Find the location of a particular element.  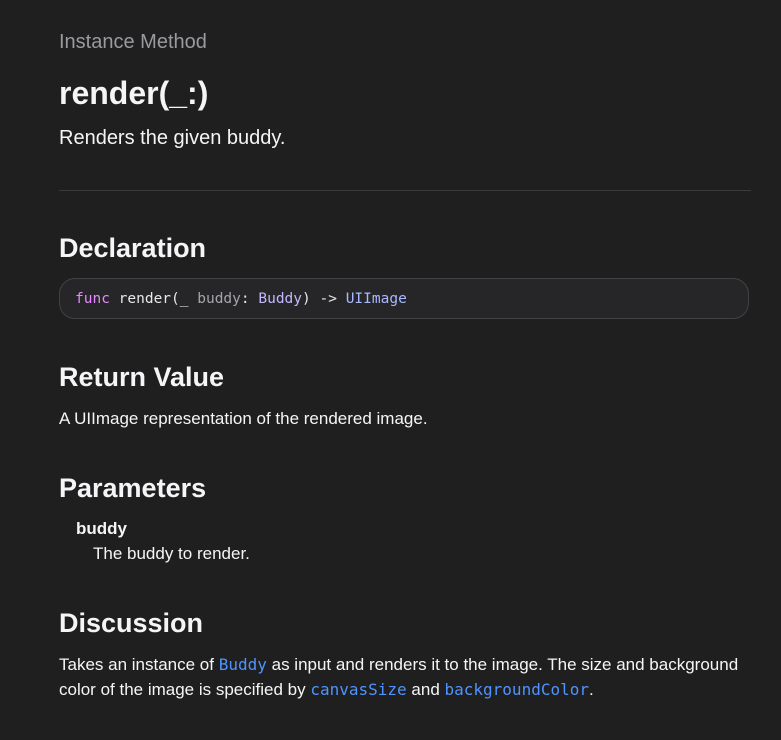

code-return-type: UIImage is located at coordinates (376, 299).